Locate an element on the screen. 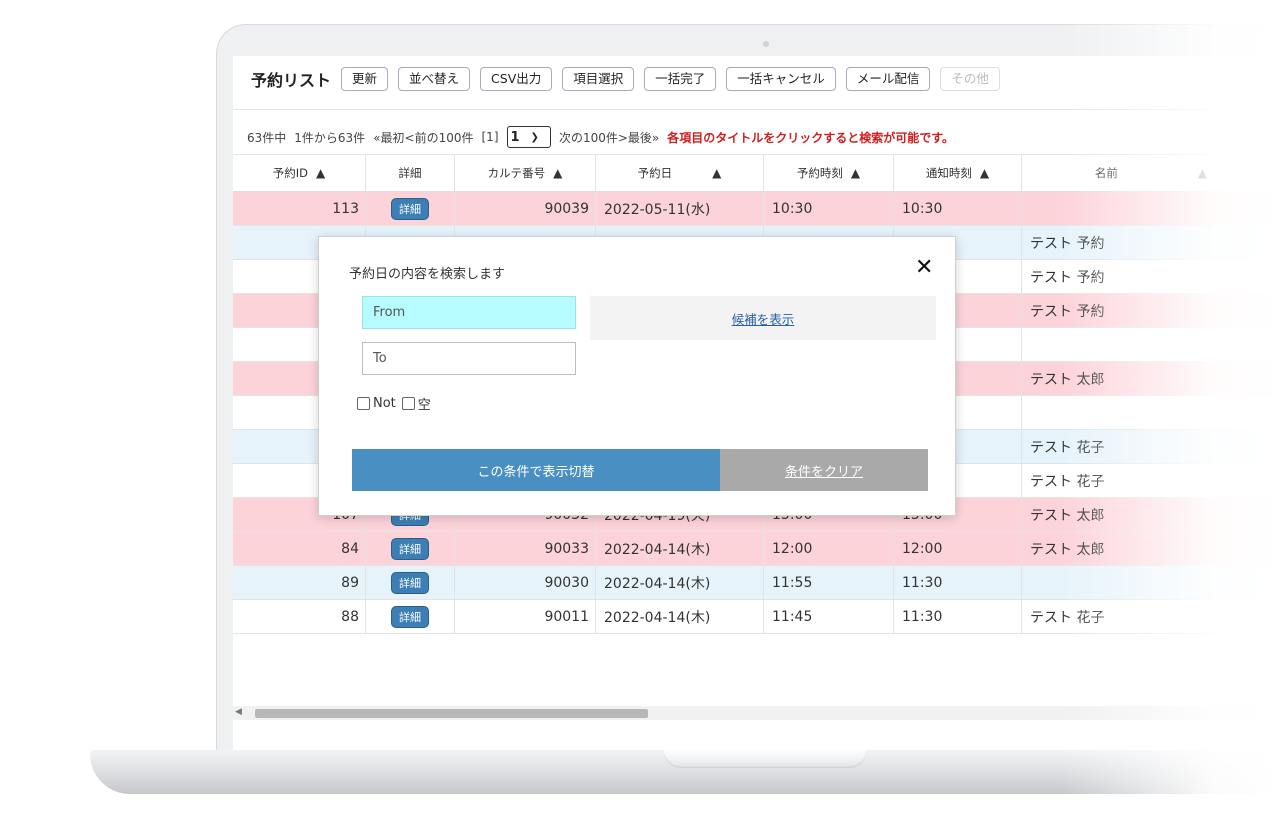 This screenshot has width=1280, height=835. row-reservation-id: 89 is located at coordinates (299, 583).